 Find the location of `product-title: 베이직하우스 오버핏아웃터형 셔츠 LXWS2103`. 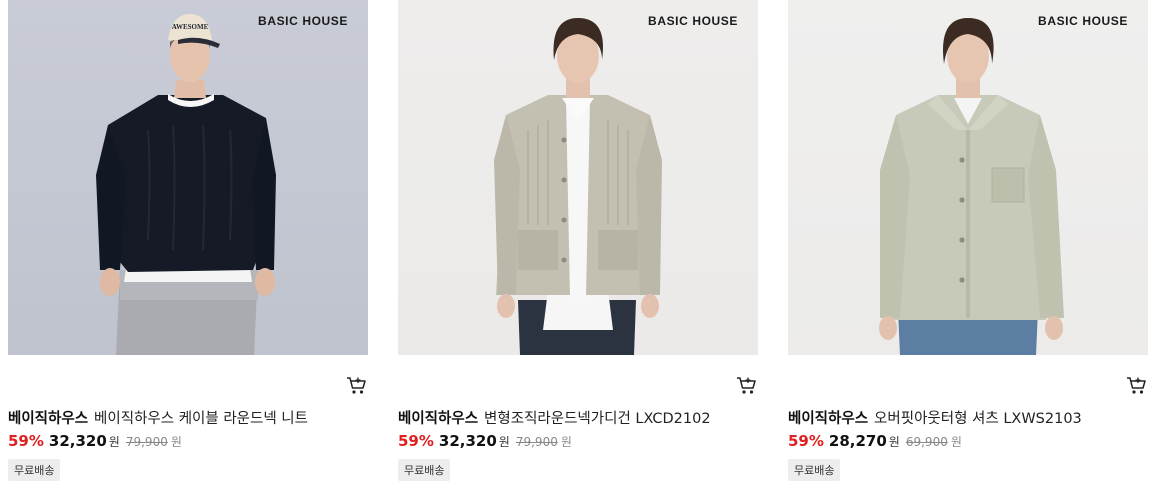

product-title: 베이직하우스 오버핏아웃터형 셔츠 LXWS2103 is located at coordinates (968, 417).